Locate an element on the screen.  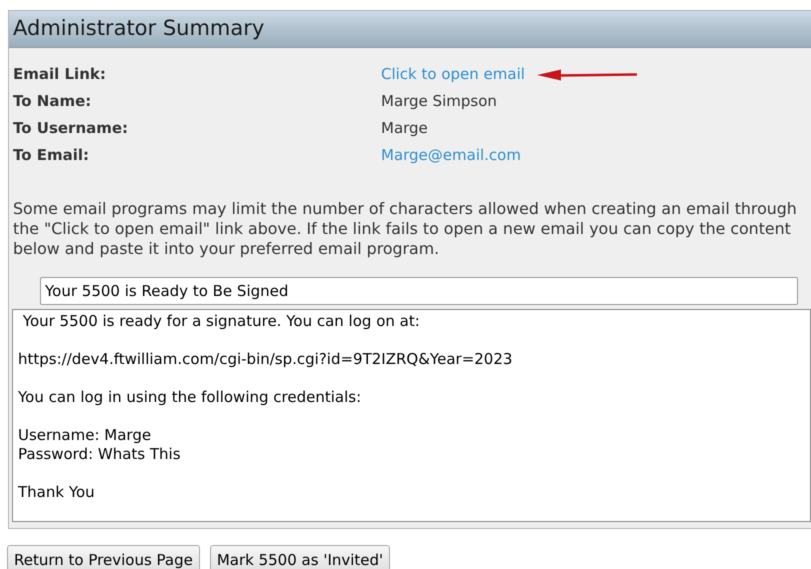
action-button: Mark 5500 as 'Invited' is located at coordinates (300, 557).